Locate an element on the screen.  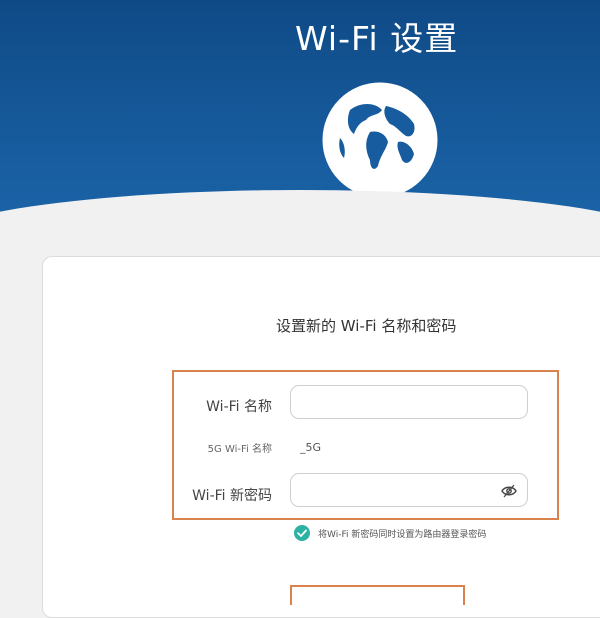
next-button-highlight is located at coordinates (377, 595).